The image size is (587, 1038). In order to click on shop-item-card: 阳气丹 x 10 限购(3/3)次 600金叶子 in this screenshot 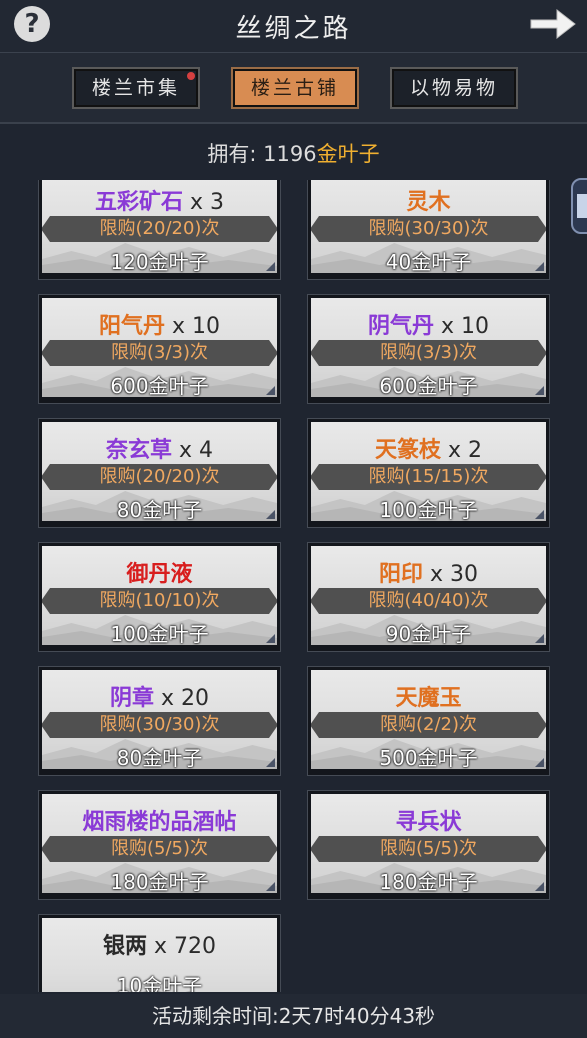, I will do `click(159, 349)`.